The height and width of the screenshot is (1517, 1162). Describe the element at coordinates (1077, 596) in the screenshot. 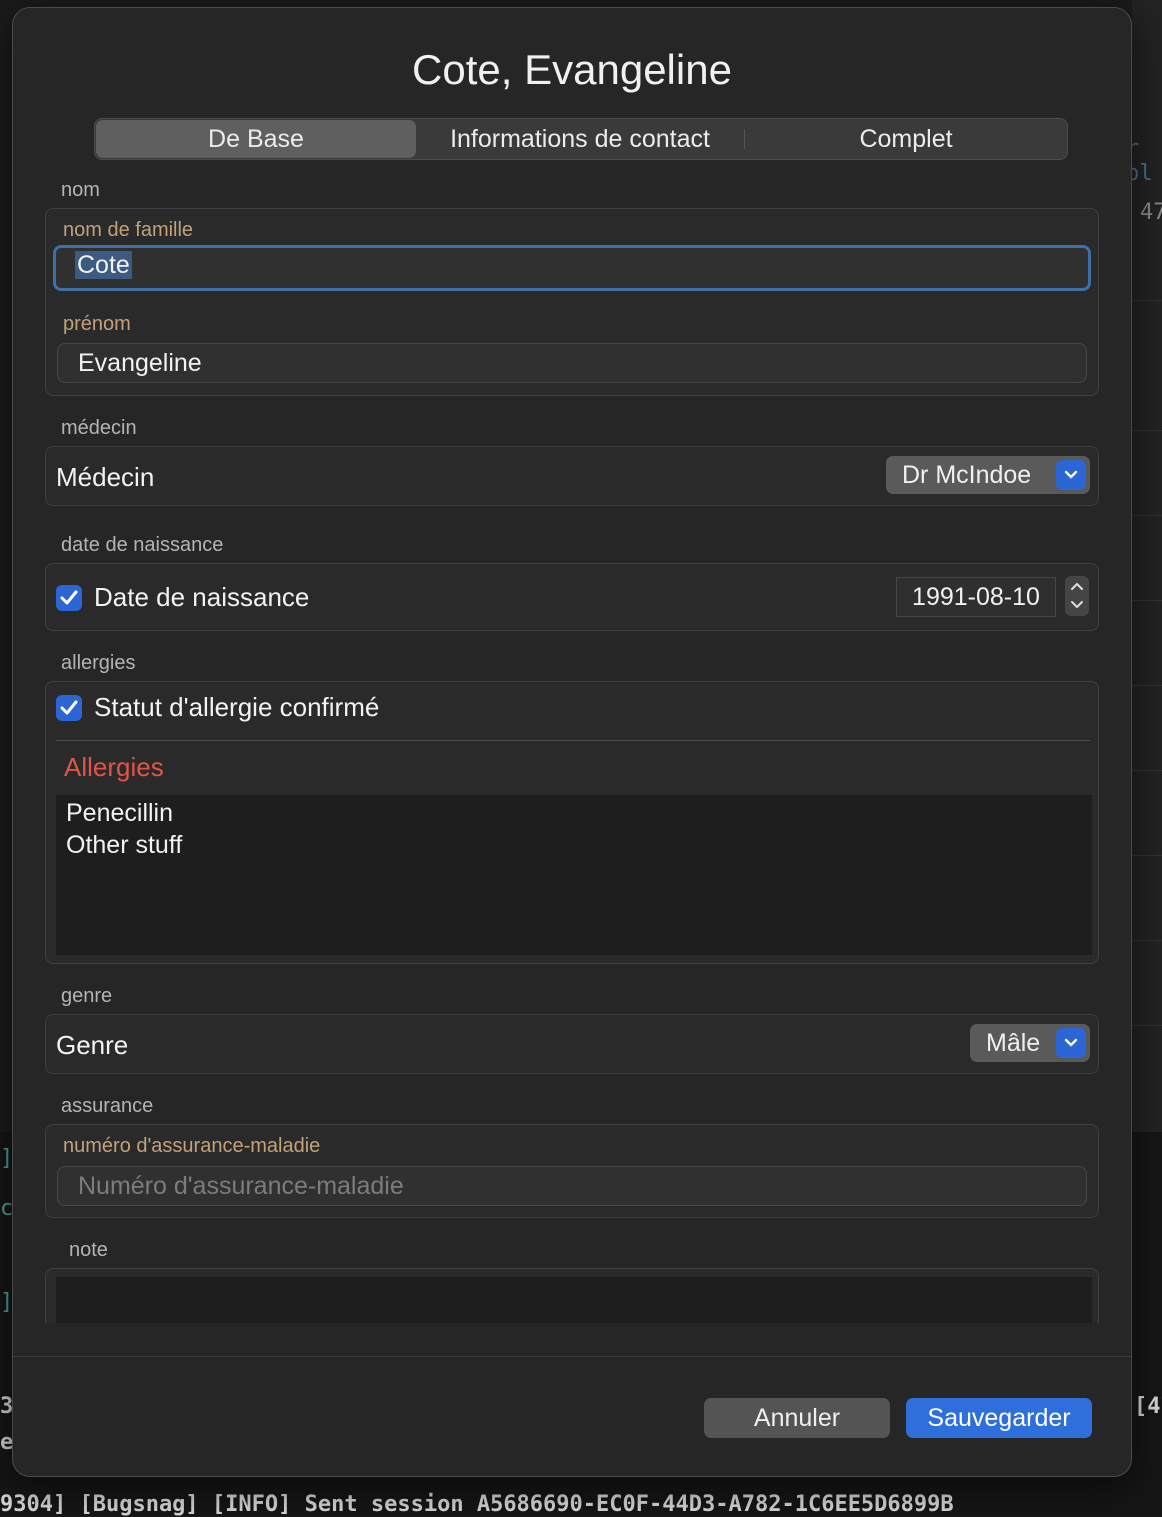

I see `dob-stepper` at that location.